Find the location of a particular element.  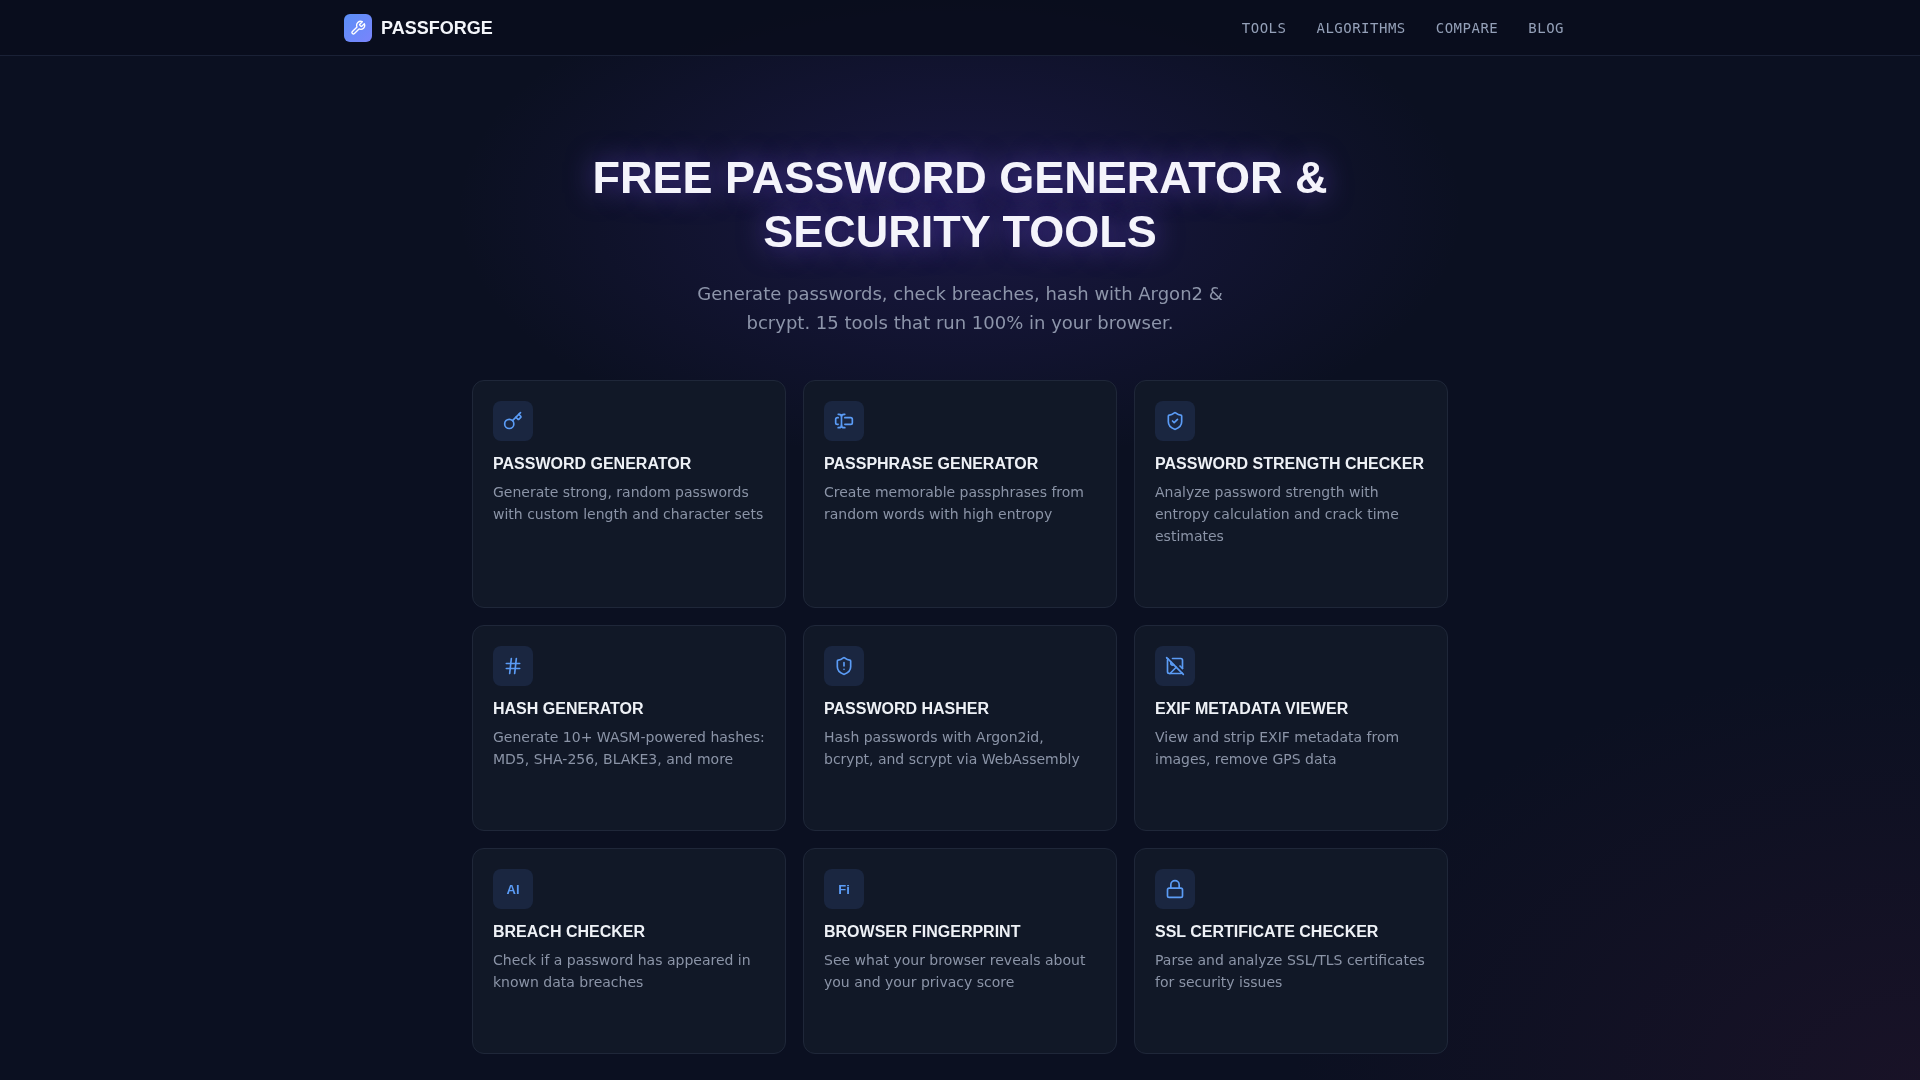

lock-icon is located at coordinates (1175, 889).